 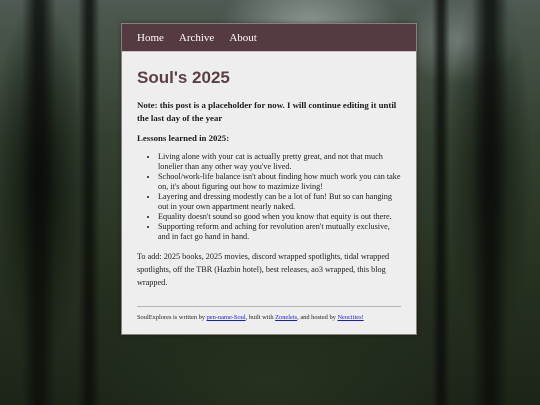 I want to click on footer-neocities-link: Neocities!, so click(x=350, y=317).